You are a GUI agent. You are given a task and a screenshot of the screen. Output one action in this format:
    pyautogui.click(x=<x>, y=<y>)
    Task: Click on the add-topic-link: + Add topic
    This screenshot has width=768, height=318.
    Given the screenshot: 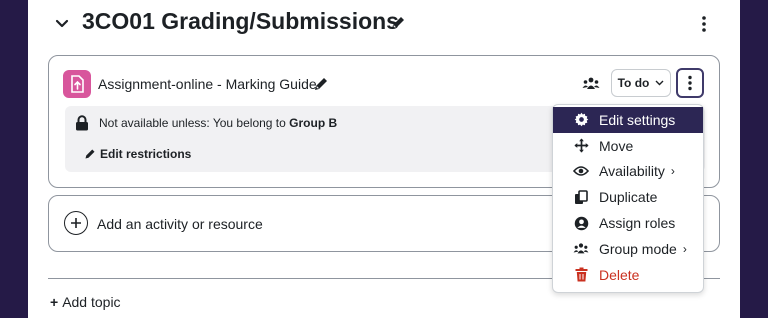 What is the action you would take?
    pyautogui.click(x=85, y=302)
    